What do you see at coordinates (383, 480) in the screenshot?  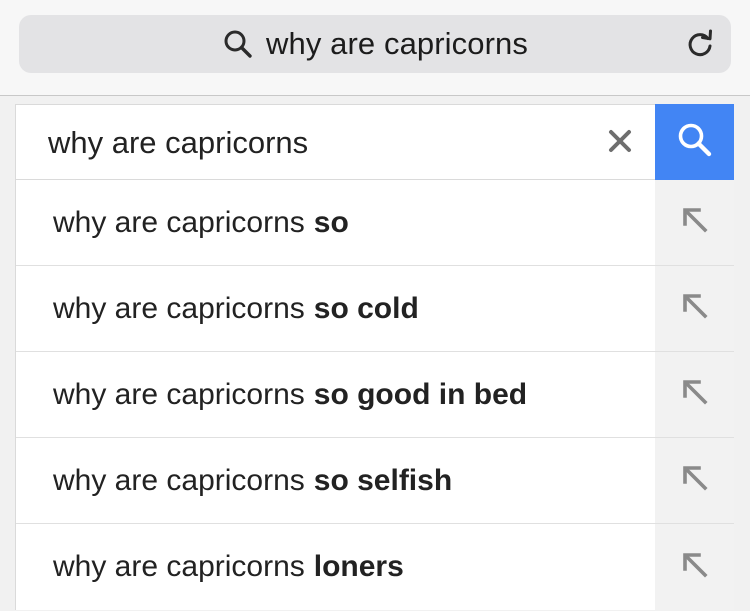 I see `suggestion-completion: so selfish` at bounding box center [383, 480].